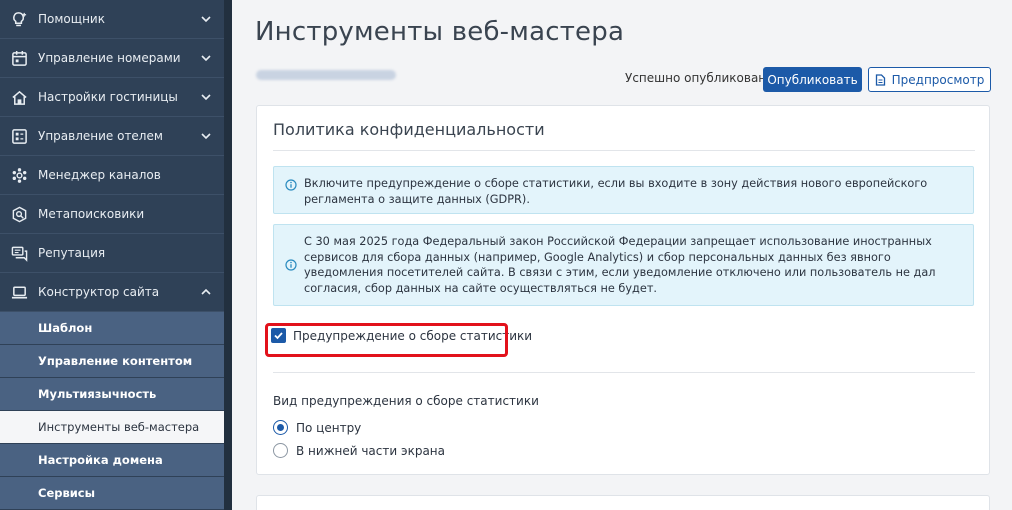 The height and width of the screenshot is (510, 1012). I want to click on radio-option-center: По центру, so click(317, 427).